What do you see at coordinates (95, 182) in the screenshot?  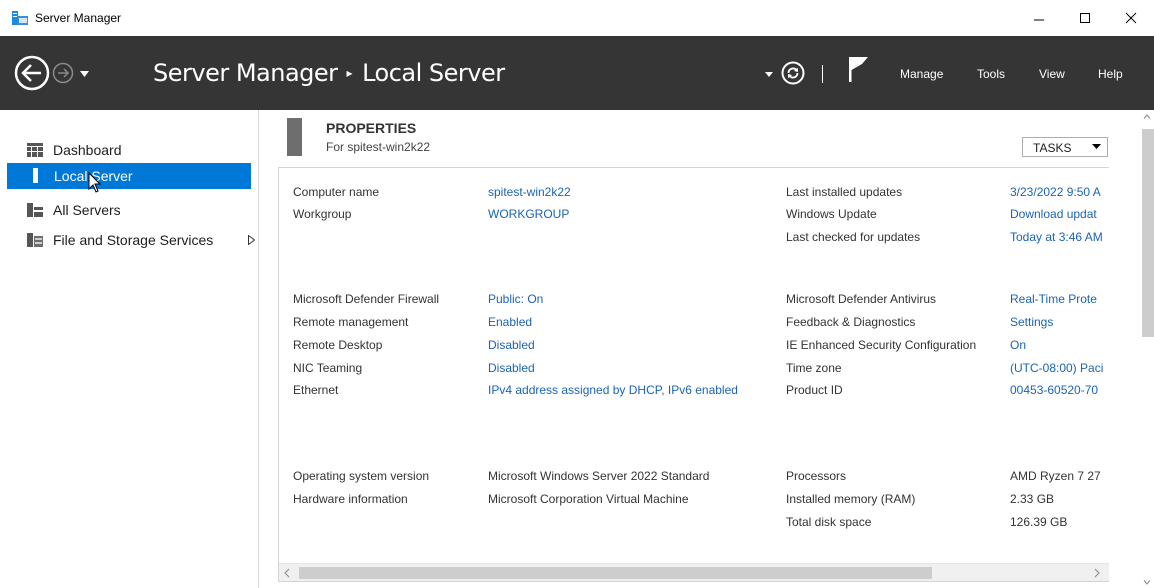 I see `mouse-cursor-icon` at bounding box center [95, 182].